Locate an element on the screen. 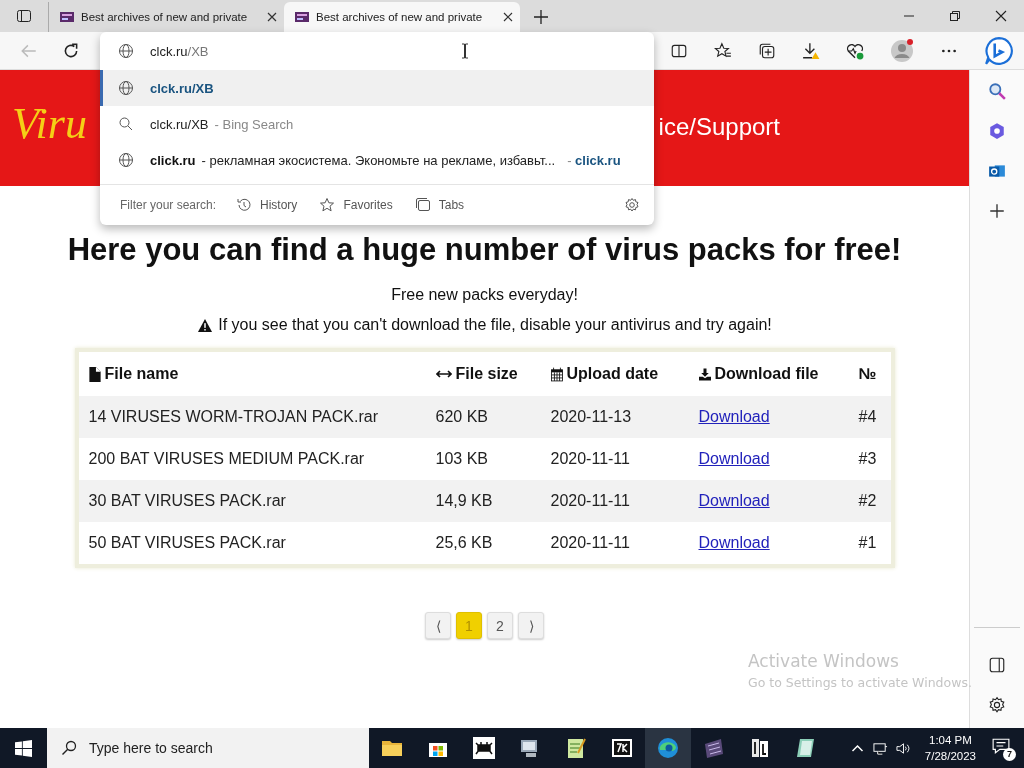  table-cell: 14,9 KB is located at coordinates (464, 501).